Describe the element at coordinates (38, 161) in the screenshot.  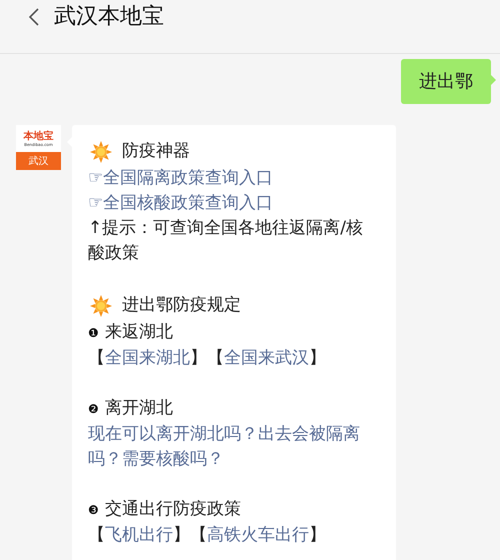
I see `city-label: 武汉` at that location.